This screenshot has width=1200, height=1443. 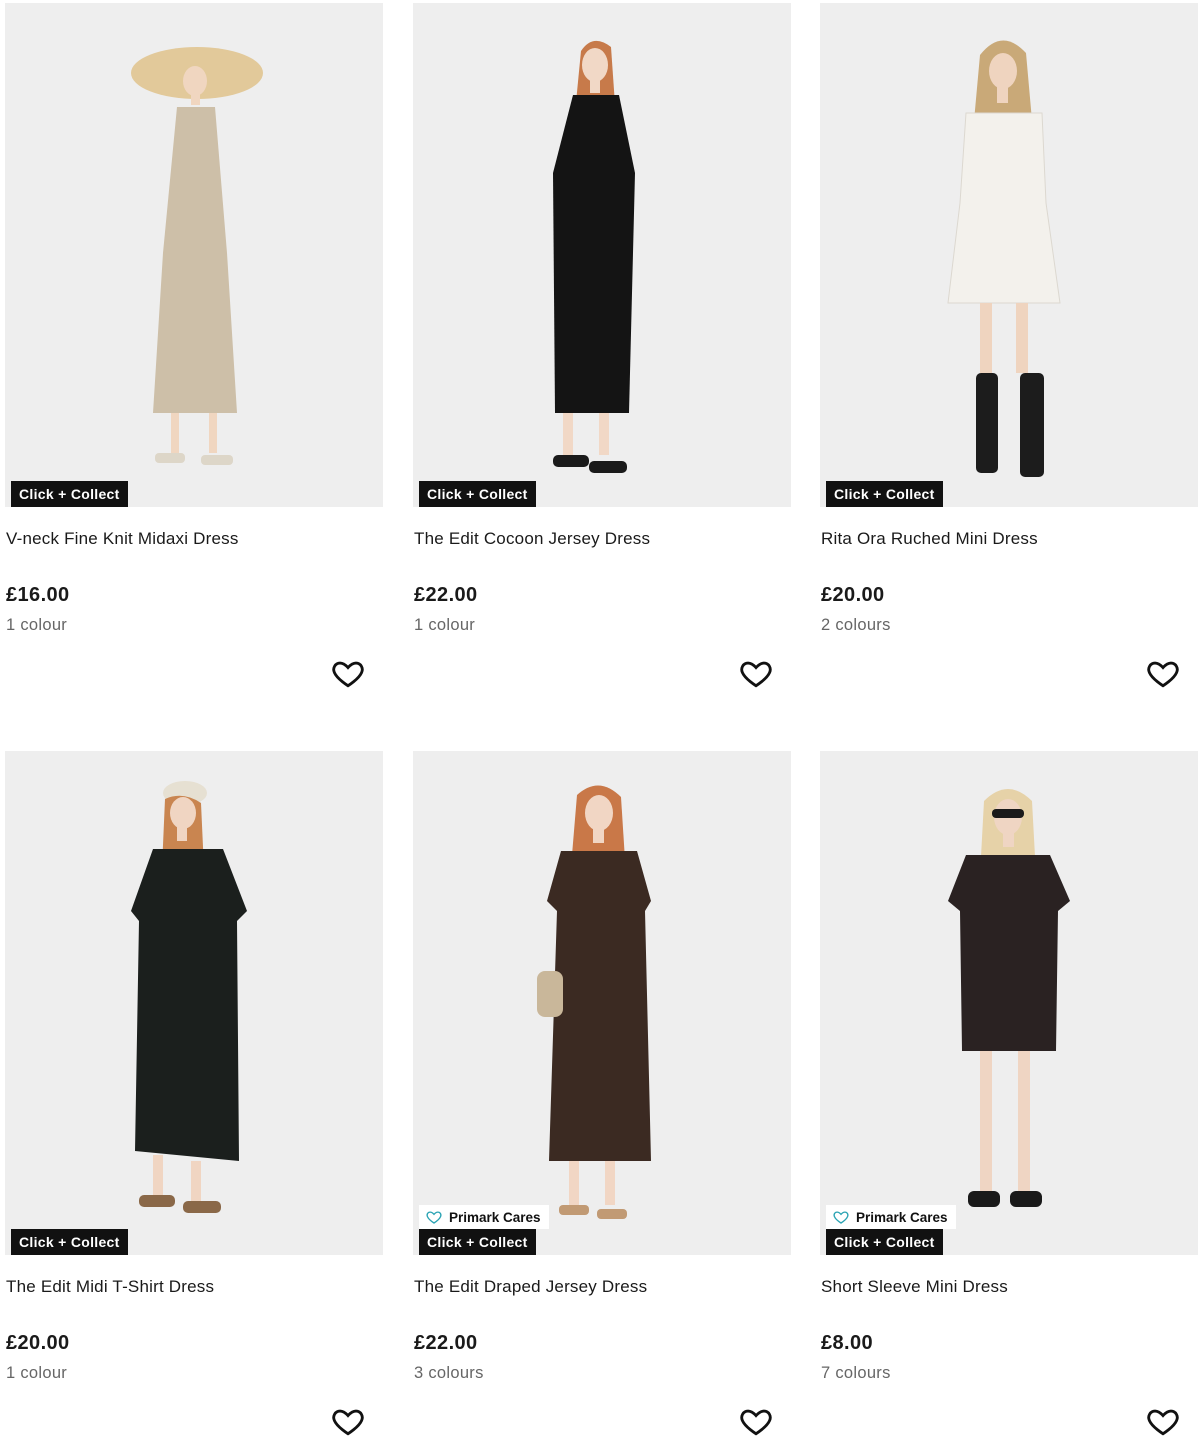 I want to click on product-name: The Edit Cocoon Jersey Dress, so click(x=532, y=539).